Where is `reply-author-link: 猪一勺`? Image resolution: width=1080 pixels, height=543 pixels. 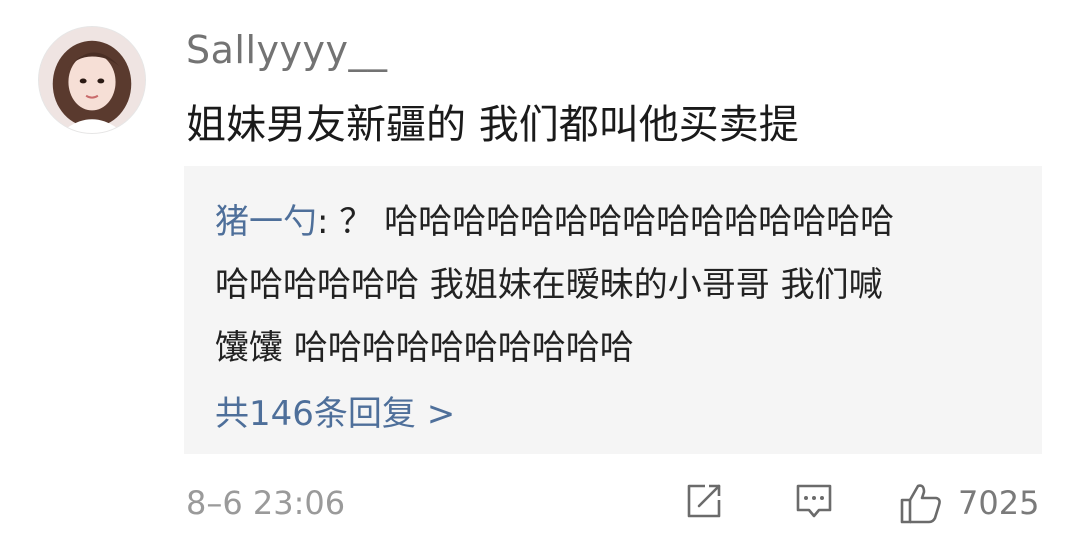
reply-author-link: 猪一勺 is located at coordinates (266, 222).